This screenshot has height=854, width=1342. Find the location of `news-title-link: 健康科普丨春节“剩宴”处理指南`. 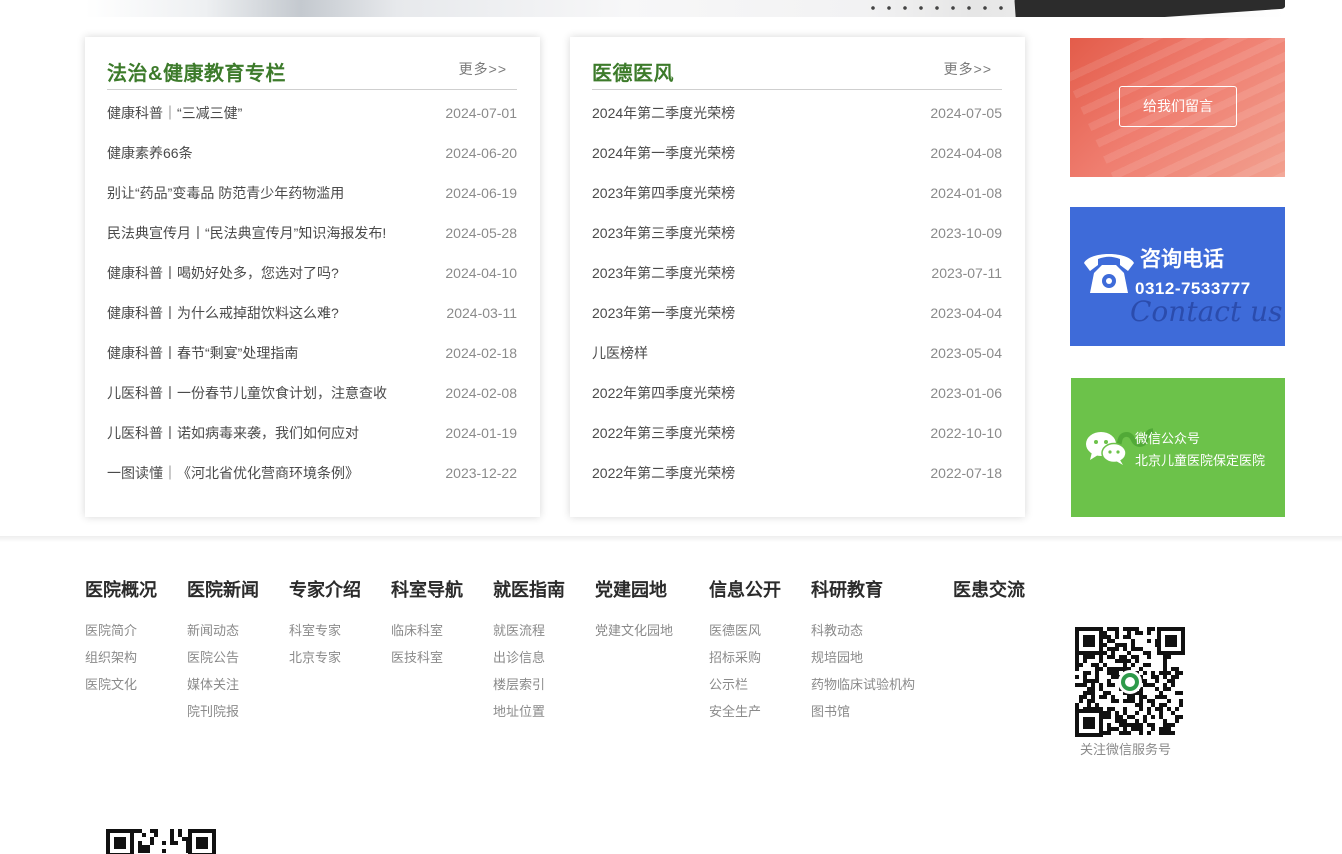

news-title-link: 健康科普丨春节“剩宴”处理指南 is located at coordinates (202, 353).